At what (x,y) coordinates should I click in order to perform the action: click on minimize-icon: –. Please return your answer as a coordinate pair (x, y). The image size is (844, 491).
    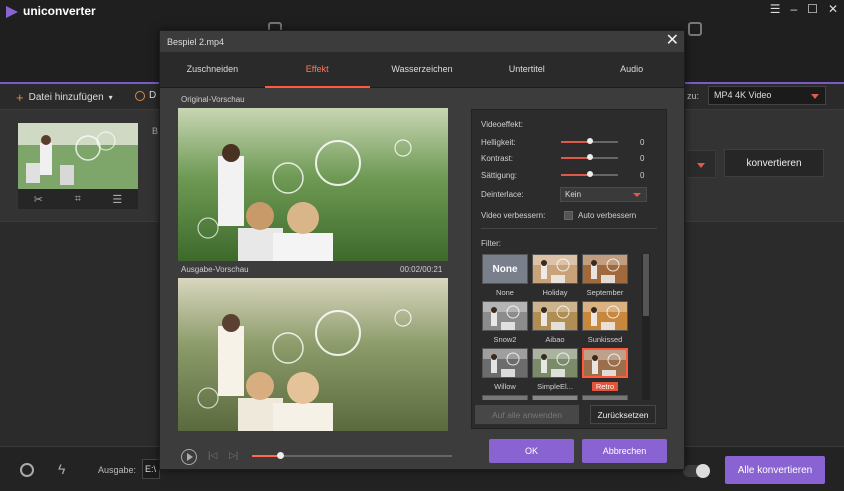
    Looking at the image, I should click on (793, 9).